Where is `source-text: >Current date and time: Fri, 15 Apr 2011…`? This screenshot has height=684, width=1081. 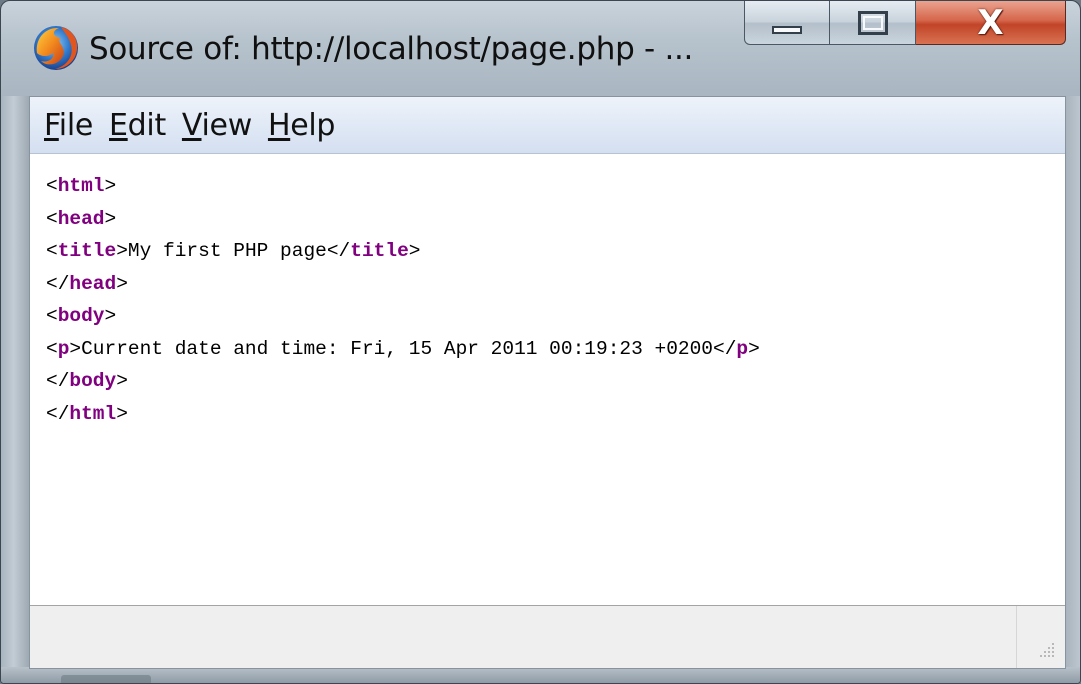 source-text: >Current date and time: Fri, 15 Apr 2011… is located at coordinates (403, 348).